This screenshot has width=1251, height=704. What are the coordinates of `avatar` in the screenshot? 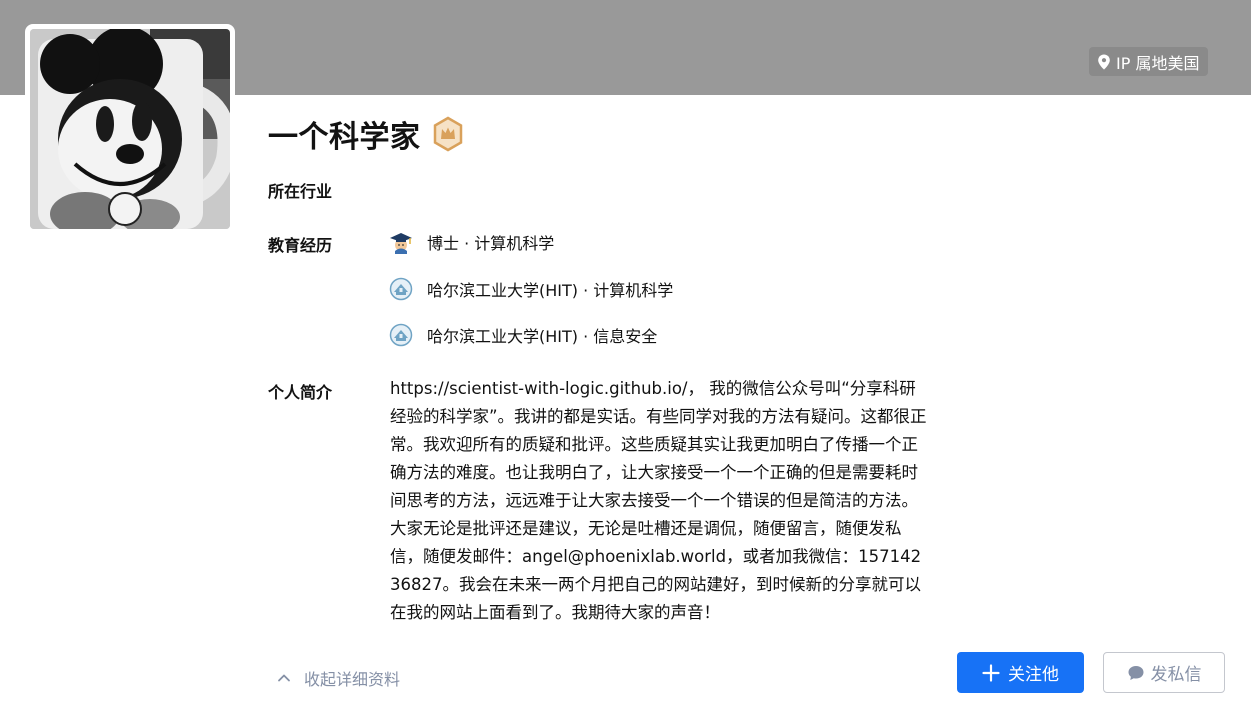 It's located at (130, 129).